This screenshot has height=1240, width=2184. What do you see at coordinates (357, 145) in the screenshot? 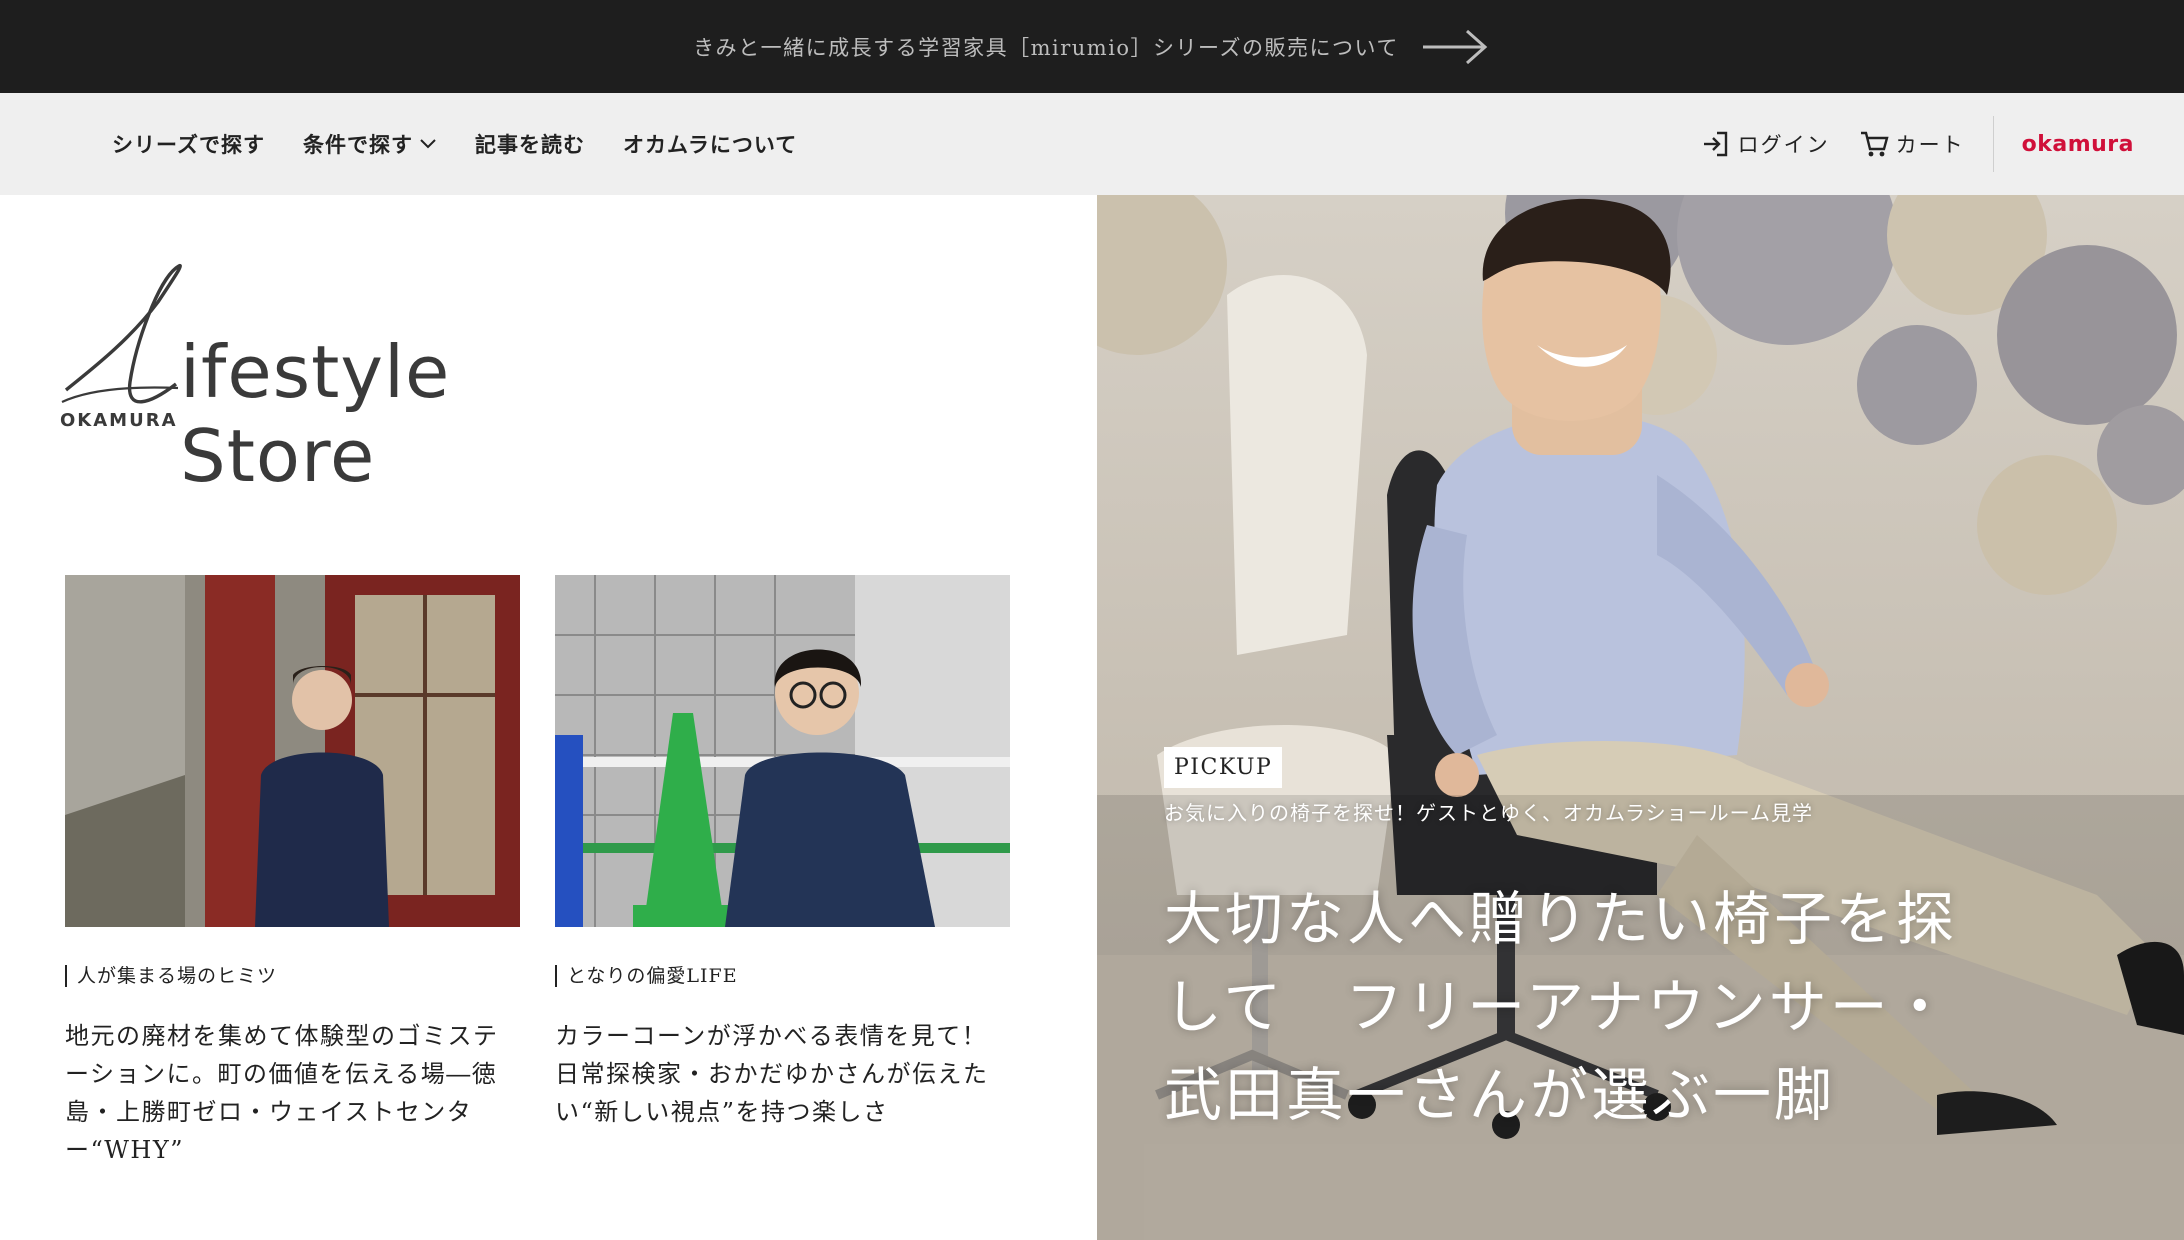
I see `nav-item-label: 条件で探す` at bounding box center [357, 145].